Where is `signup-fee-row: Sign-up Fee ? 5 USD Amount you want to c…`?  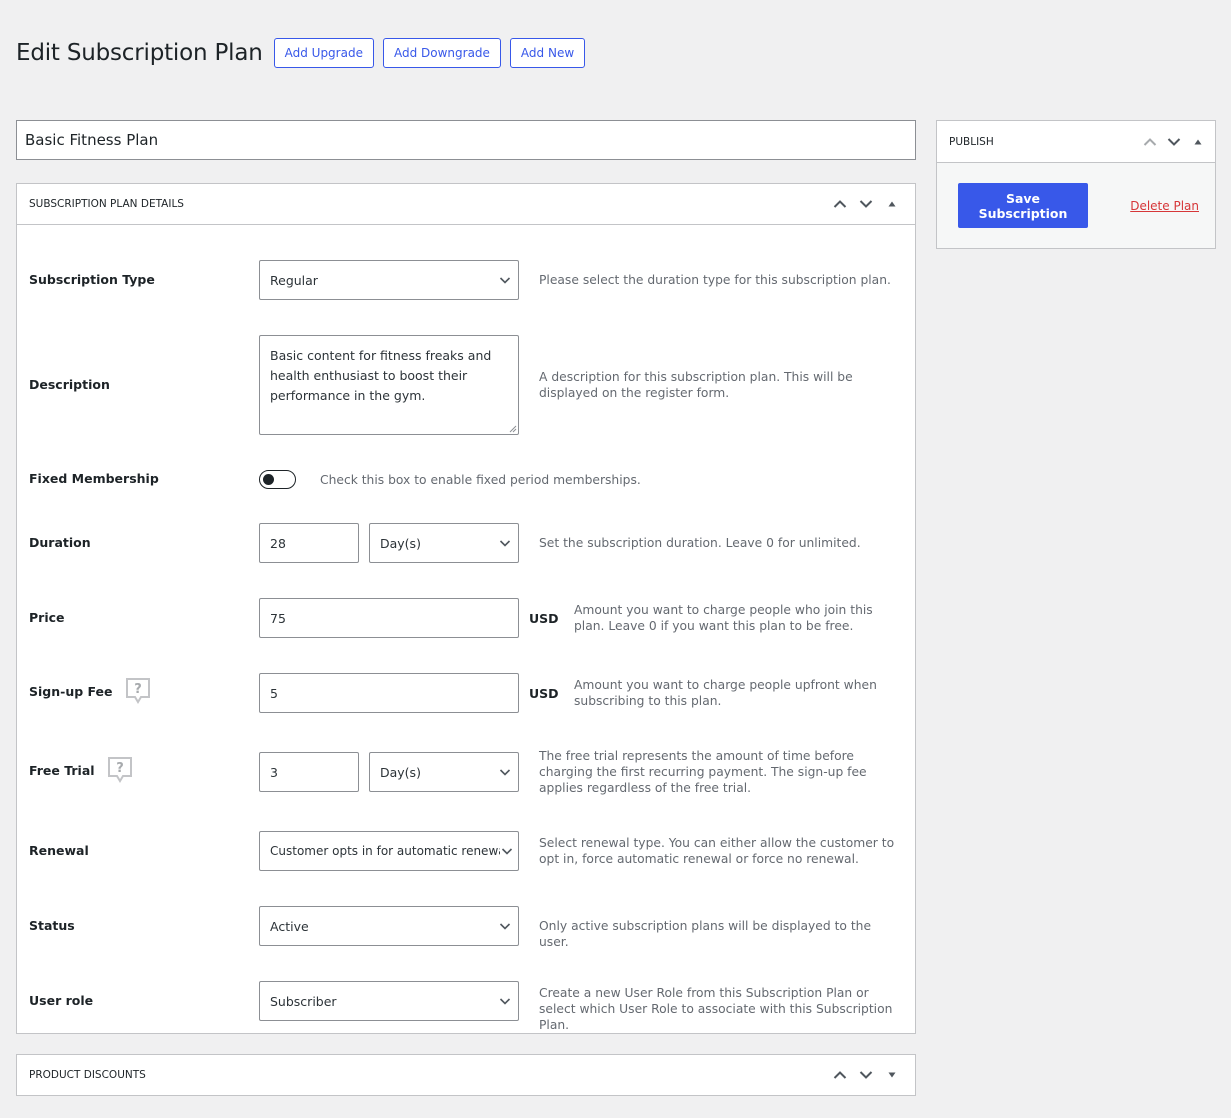 signup-fee-row: Sign-up Fee ? 5 USD Amount you want to c… is located at coordinates (466, 693).